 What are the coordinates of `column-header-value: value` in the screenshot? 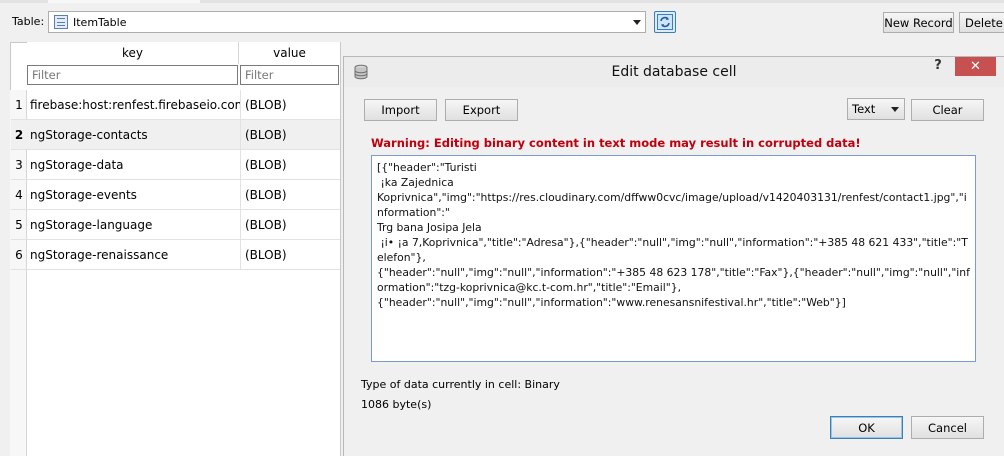 It's located at (289, 53).